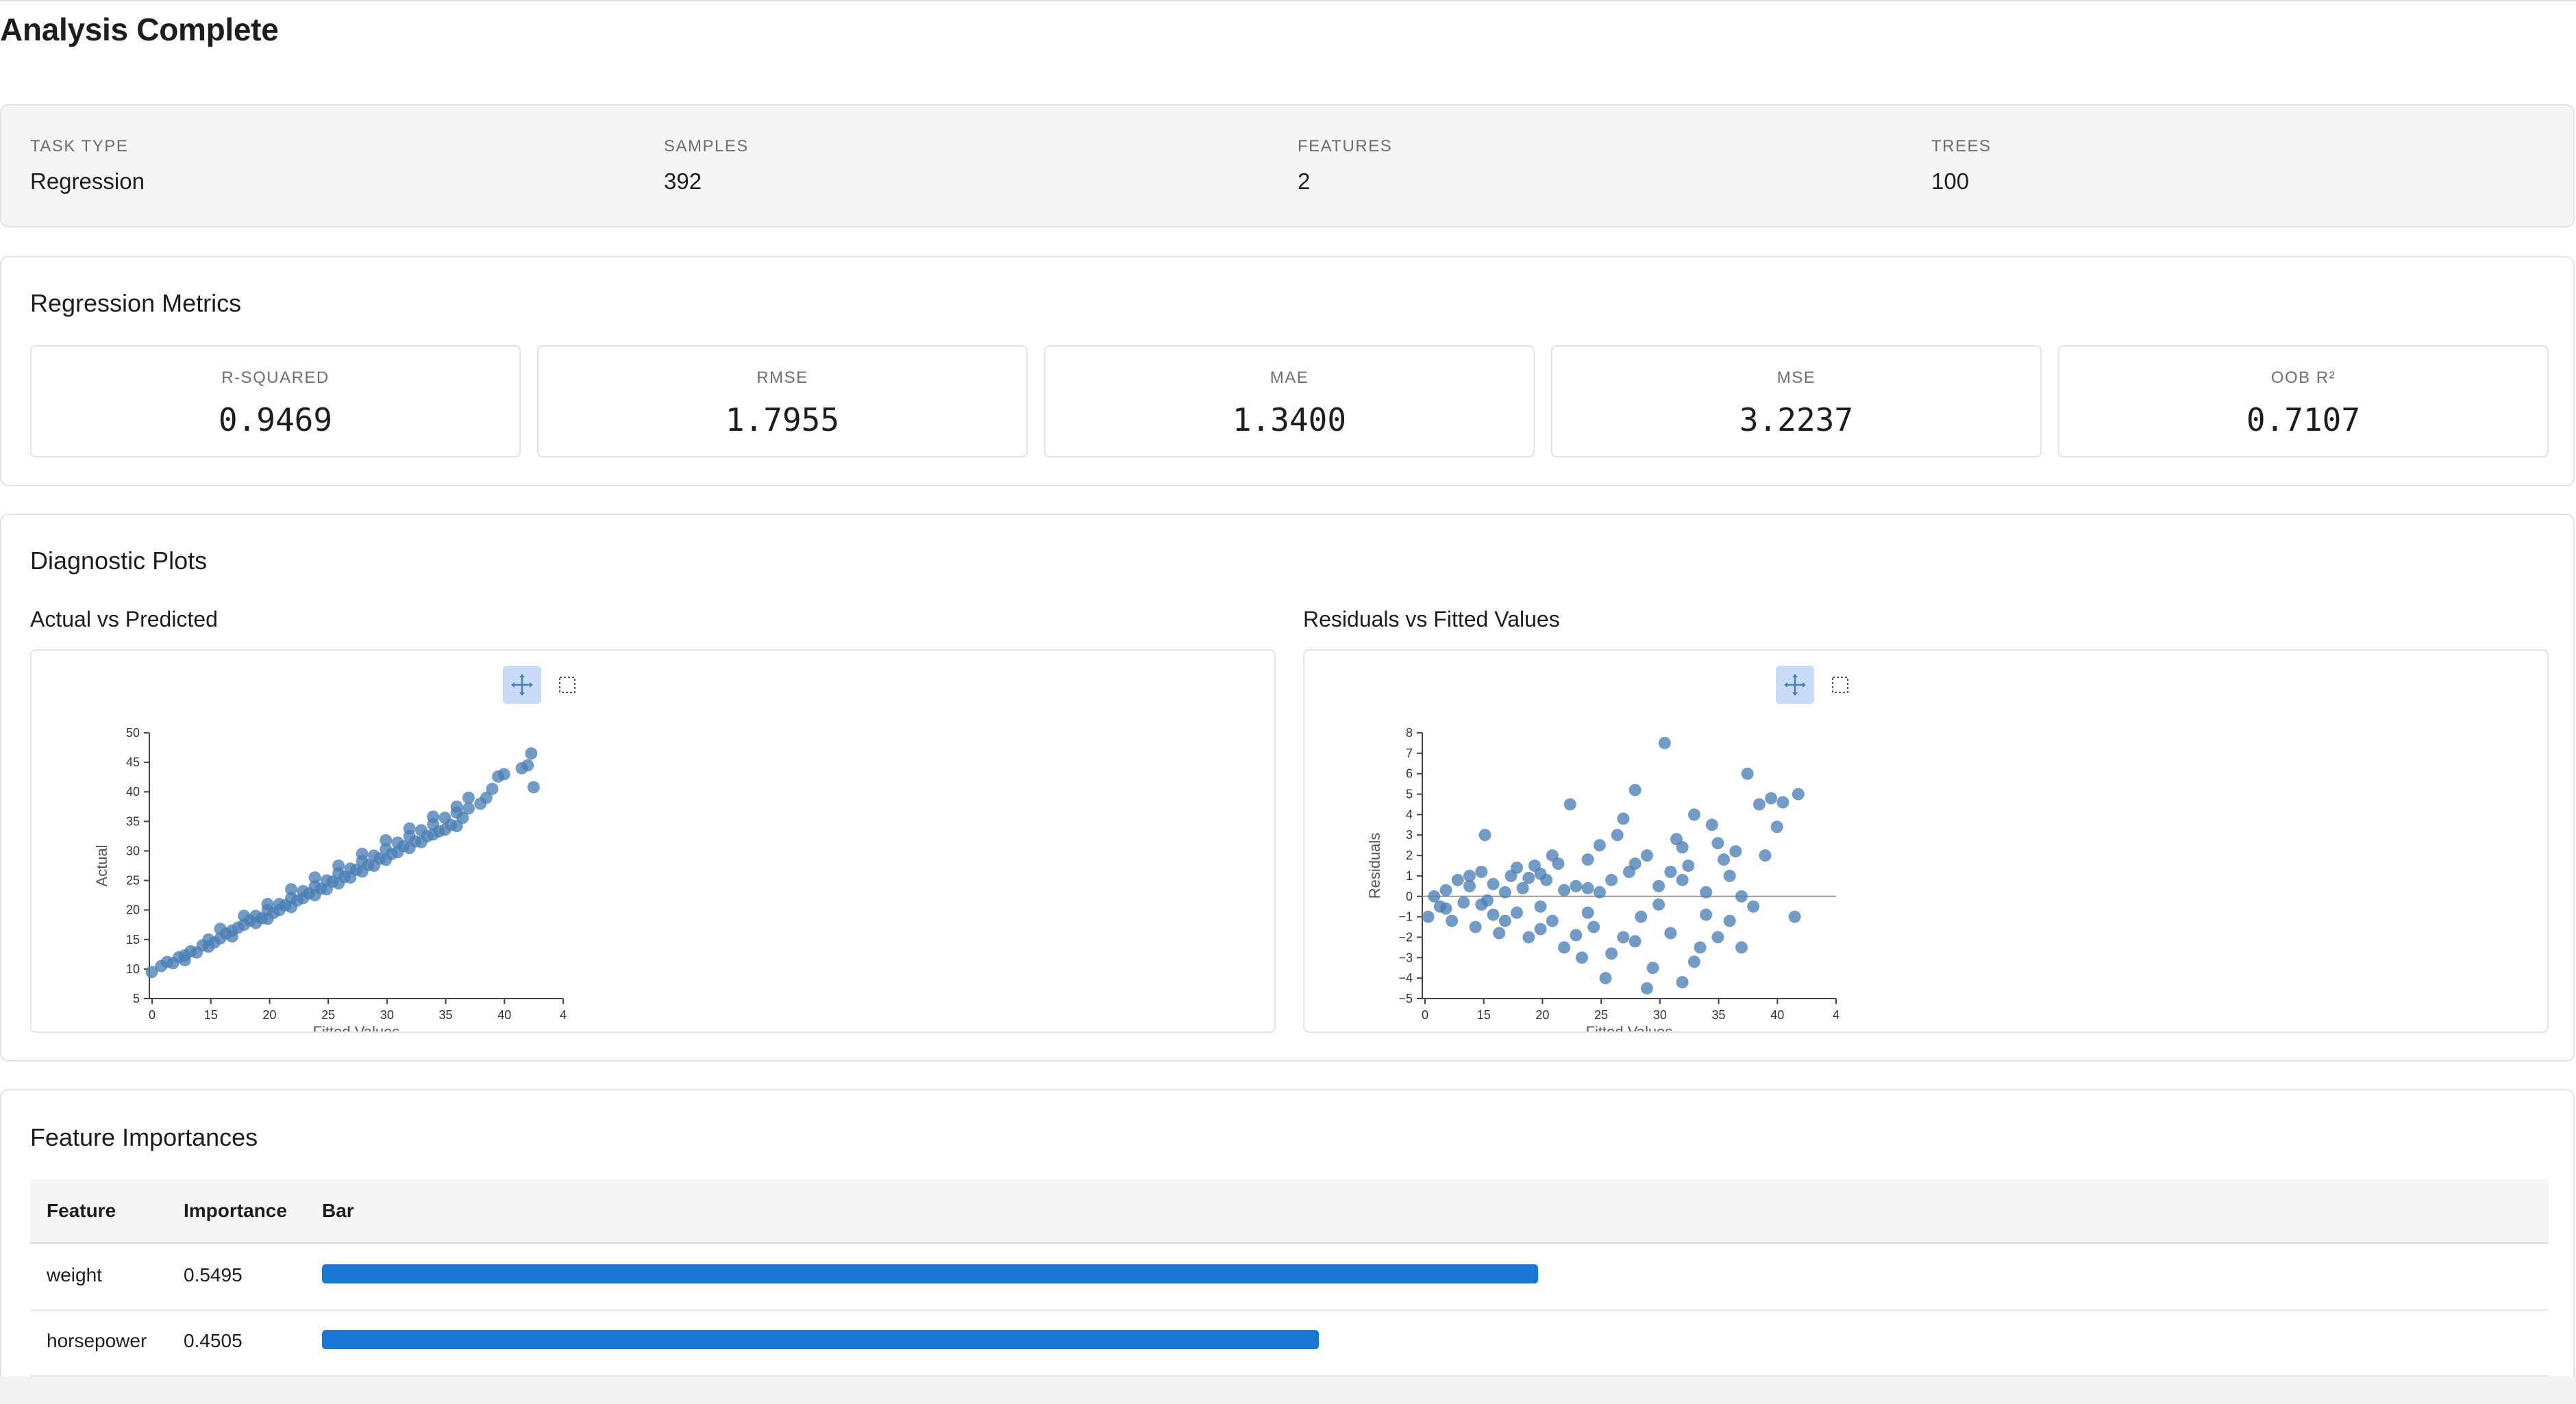 This screenshot has height=1404, width=2576. What do you see at coordinates (1405, 937) in the screenshot?
I see `y-tick-label: −2` at bounding box center [1405, 937].